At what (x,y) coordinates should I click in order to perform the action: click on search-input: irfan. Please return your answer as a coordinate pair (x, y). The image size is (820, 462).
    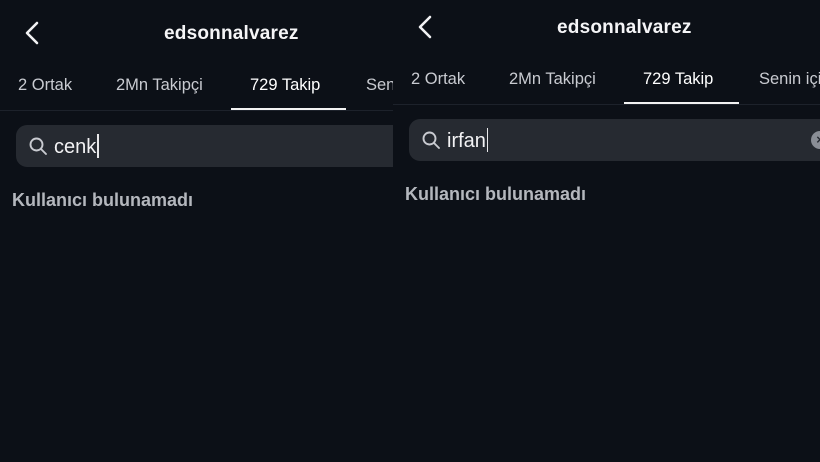
    Looking at the image, I should click on (468, 140).